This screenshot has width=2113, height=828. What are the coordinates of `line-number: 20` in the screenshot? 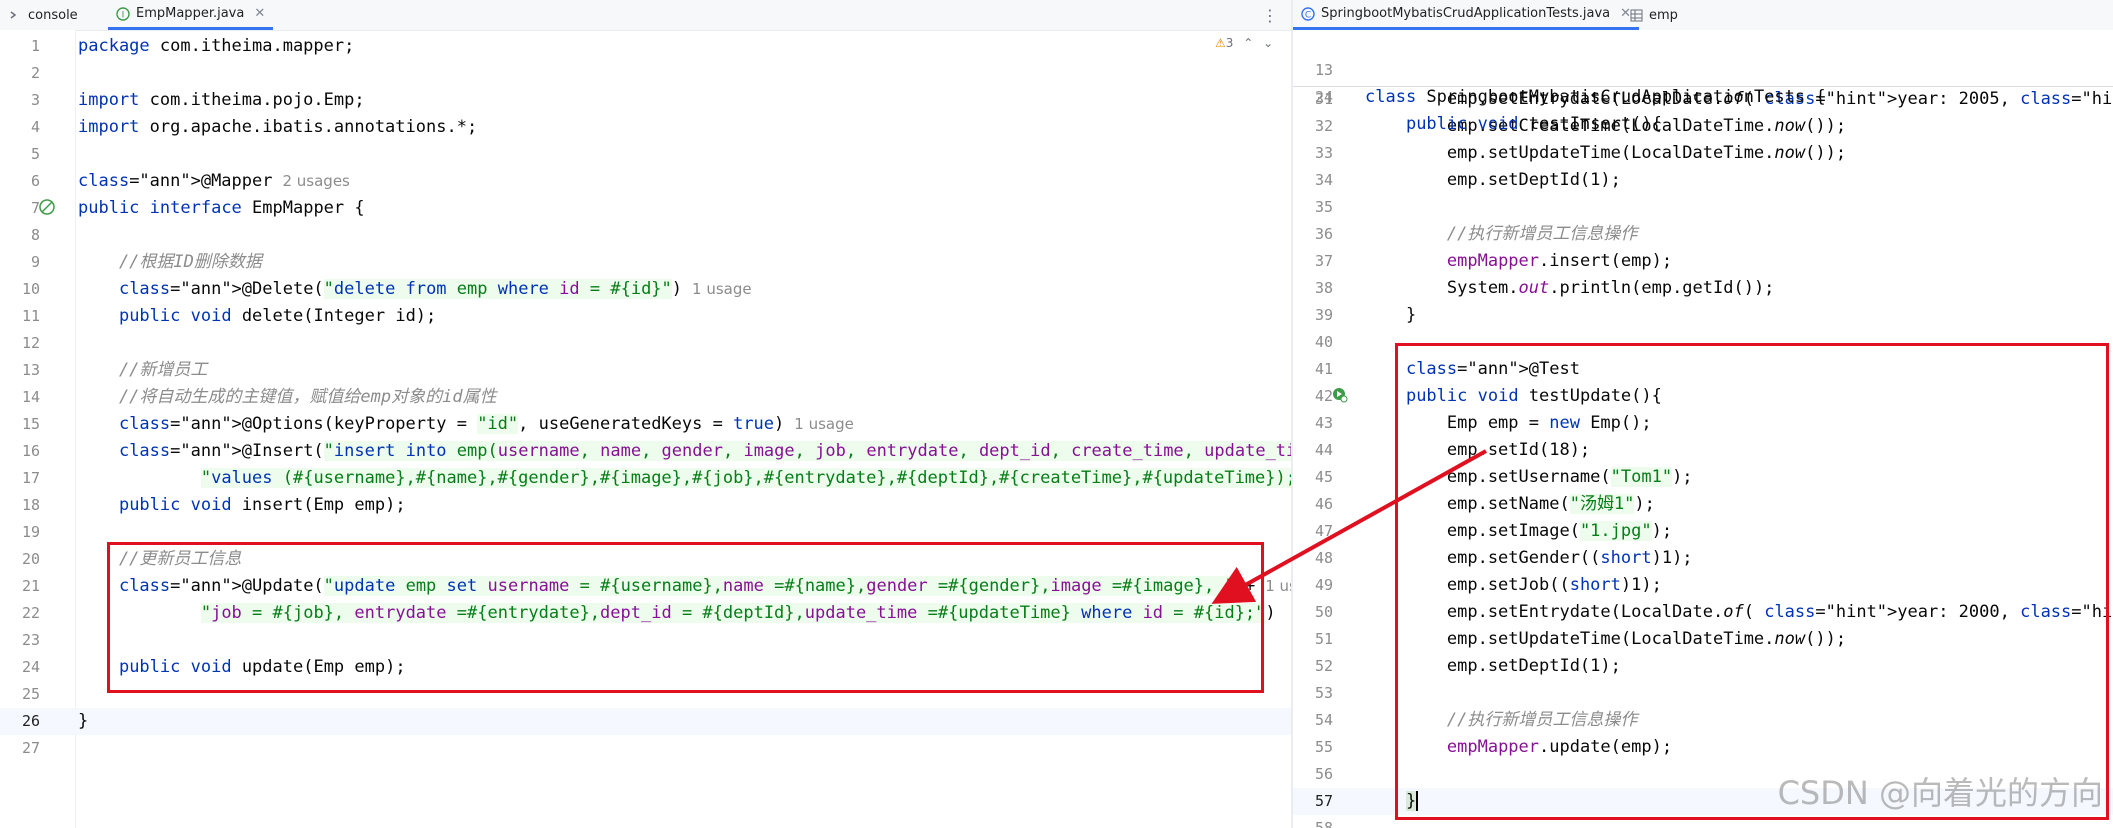 It's located at (20, 559).